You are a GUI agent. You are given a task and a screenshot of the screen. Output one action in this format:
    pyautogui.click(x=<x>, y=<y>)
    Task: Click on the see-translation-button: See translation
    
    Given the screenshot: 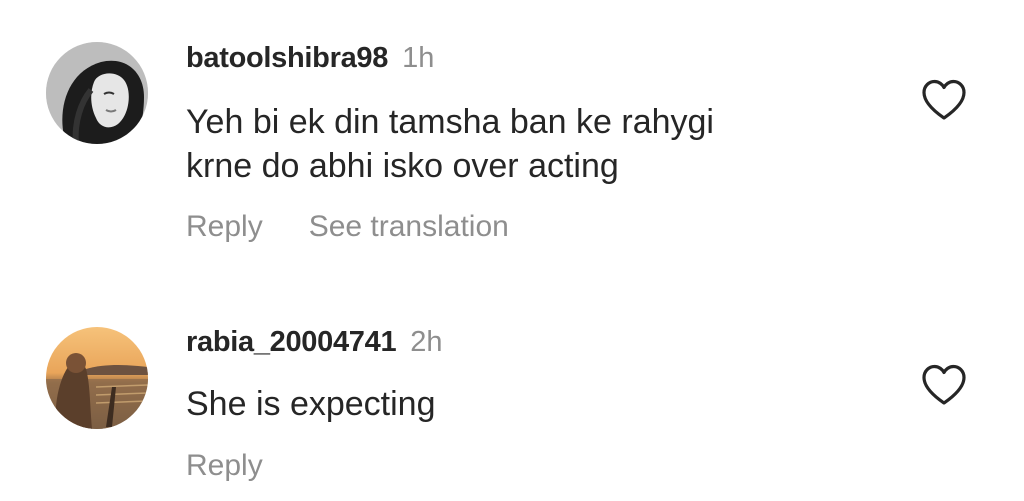 What is the action you would take?
    pyautogui.click(x=409, y=227)
    